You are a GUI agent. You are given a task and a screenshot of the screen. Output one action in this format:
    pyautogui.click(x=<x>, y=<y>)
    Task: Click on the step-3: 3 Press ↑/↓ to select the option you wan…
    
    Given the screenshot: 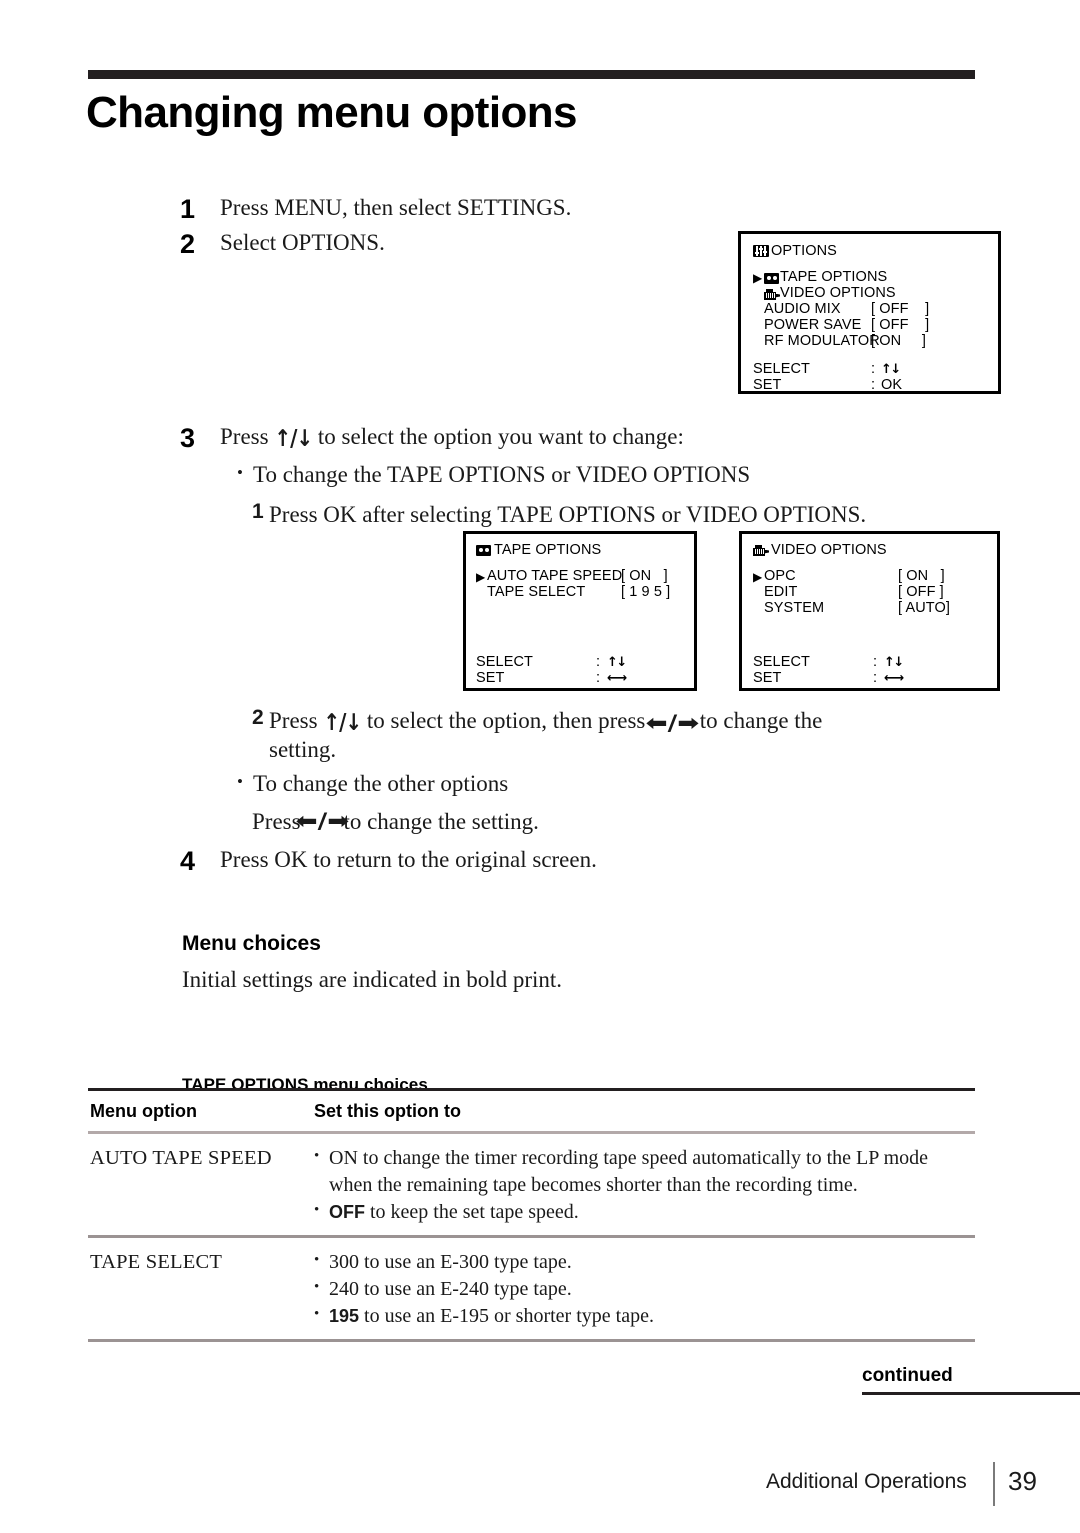 What is the action you would take?
    pyautogui.click(x=432, y=437)
    